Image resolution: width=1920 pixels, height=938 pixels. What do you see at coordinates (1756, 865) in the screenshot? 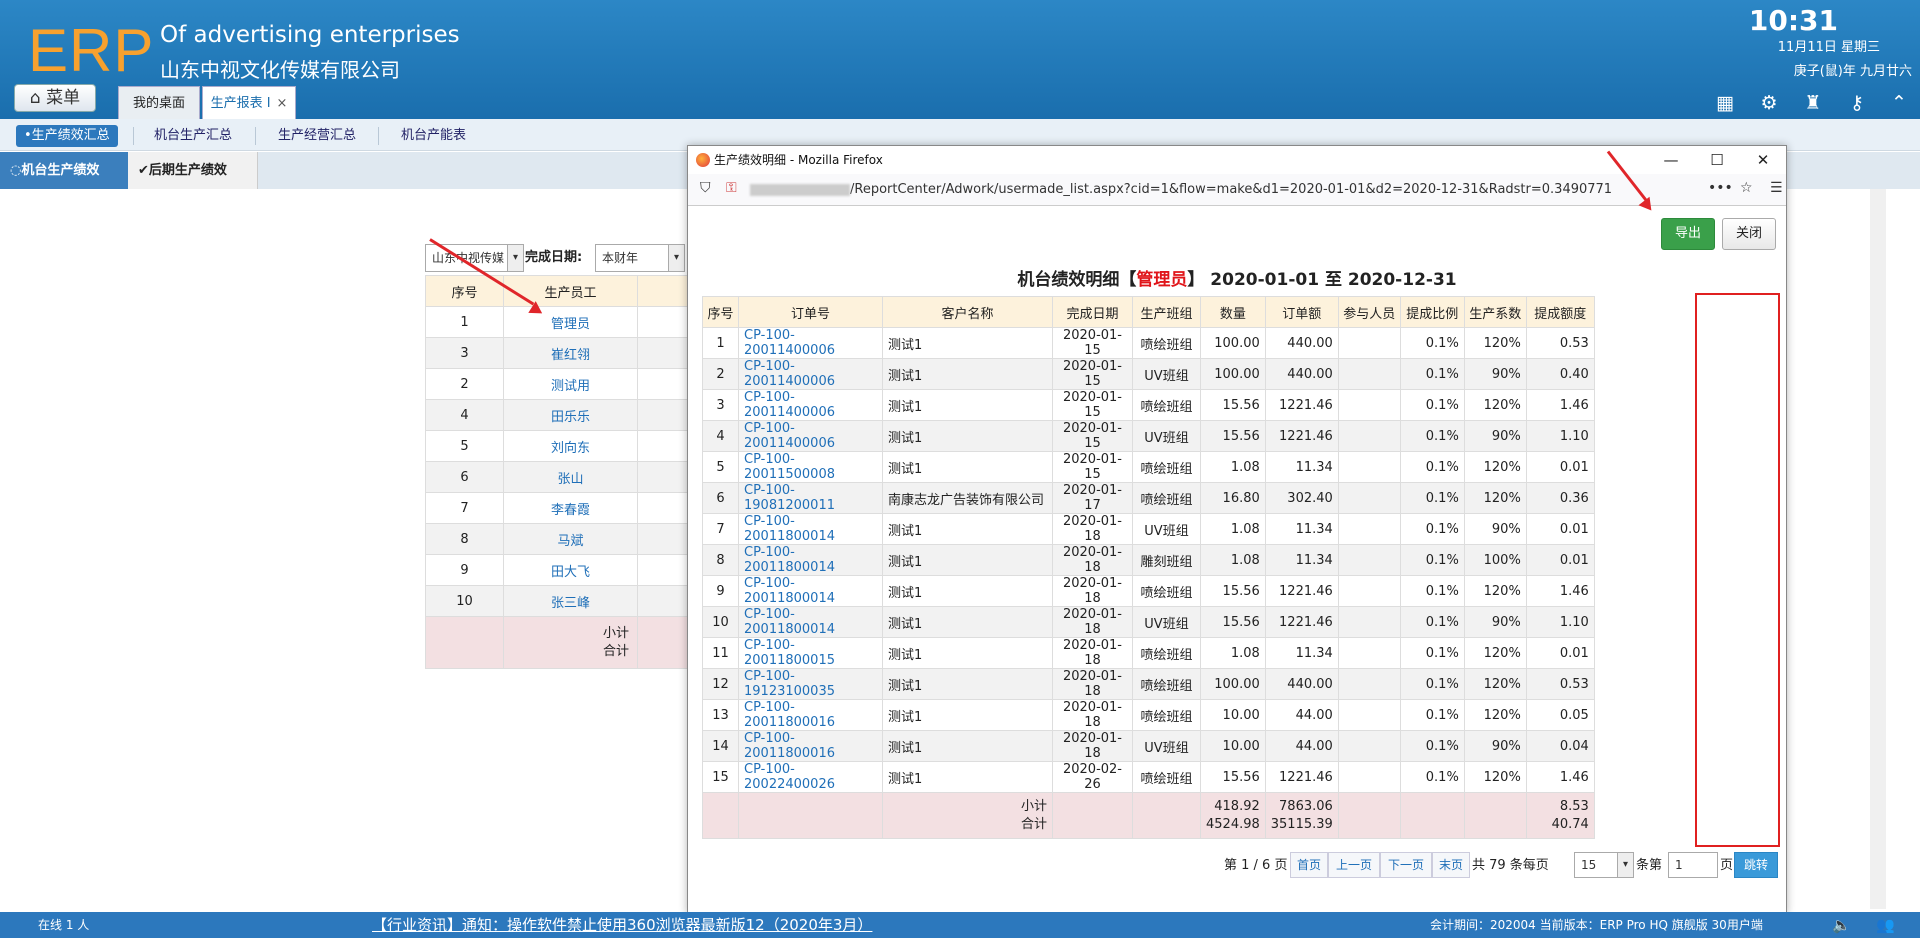
I see `goto-button: 跳转` at bounding box center [1756, 865].